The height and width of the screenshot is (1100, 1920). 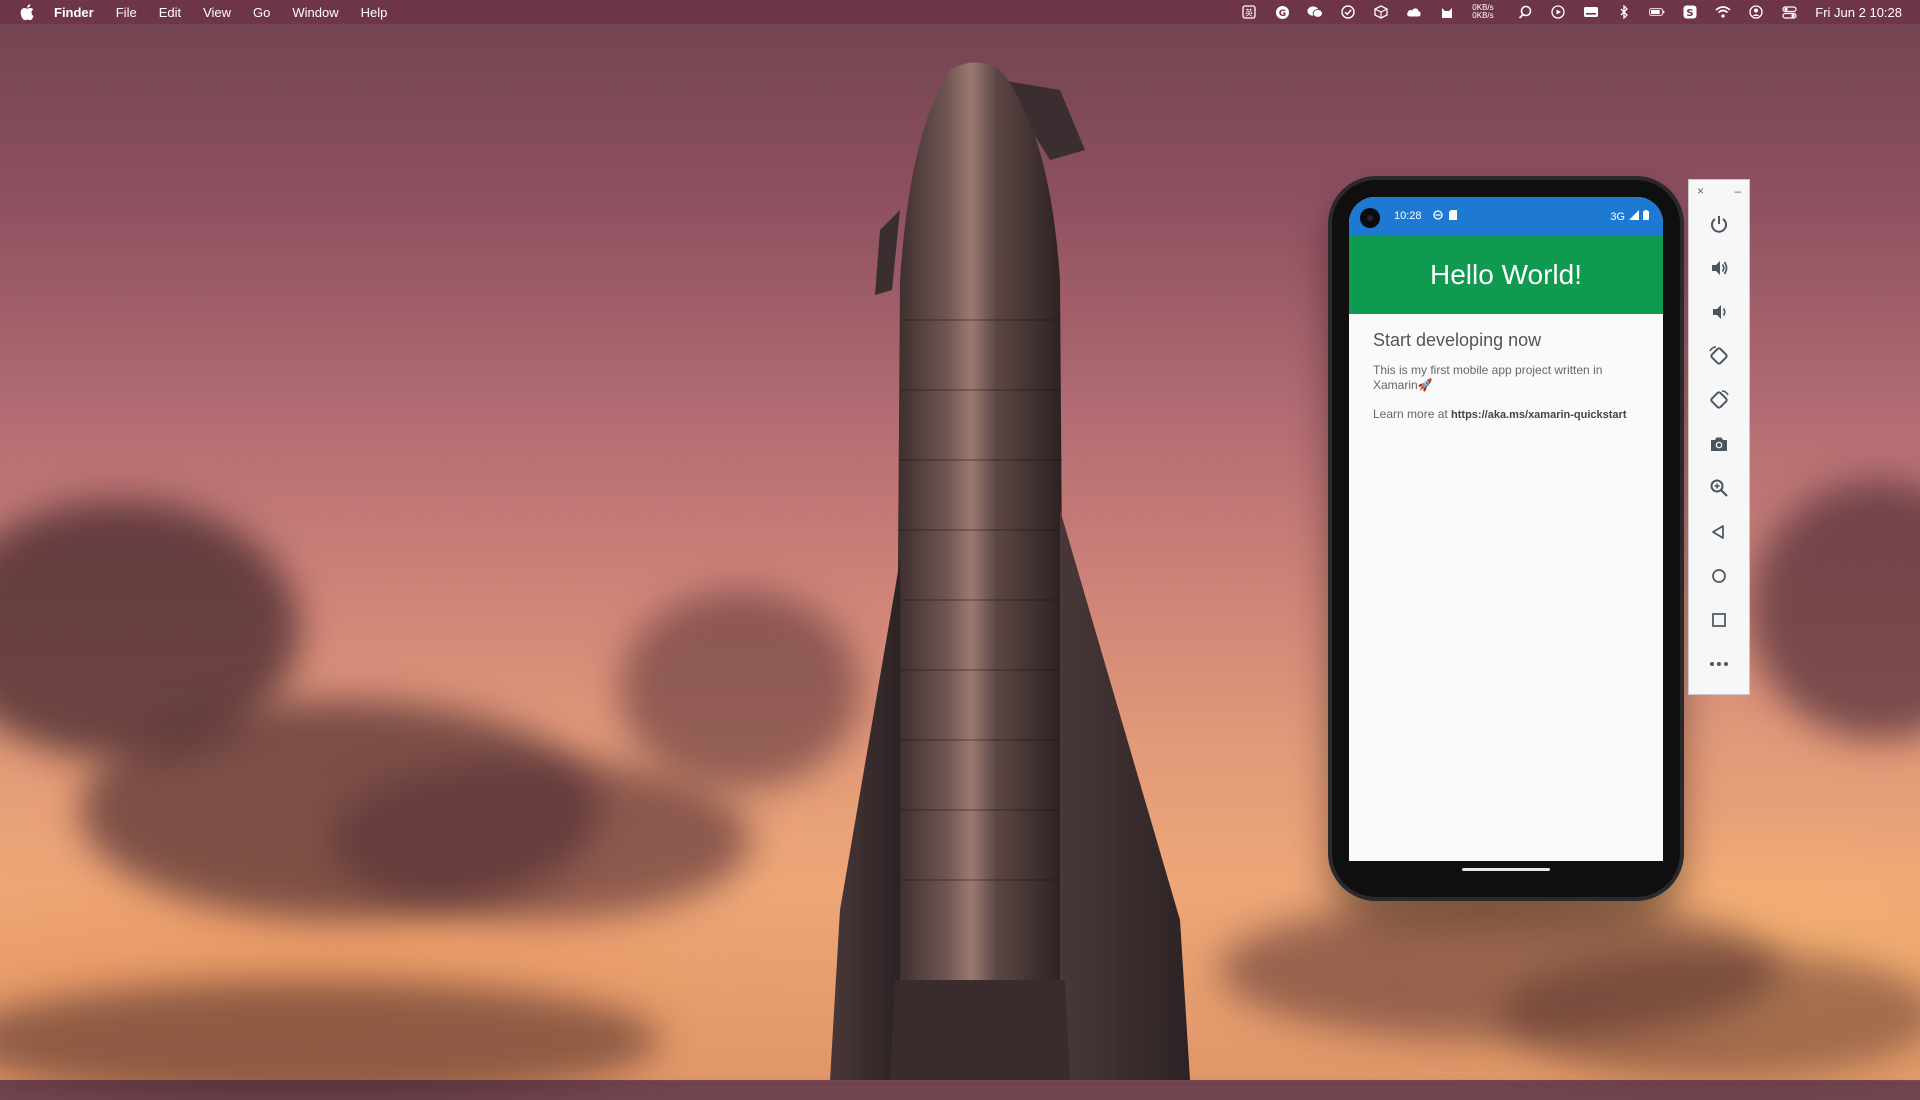 I want to click on grammarly-icon: G, so click(x=1282, y=12).